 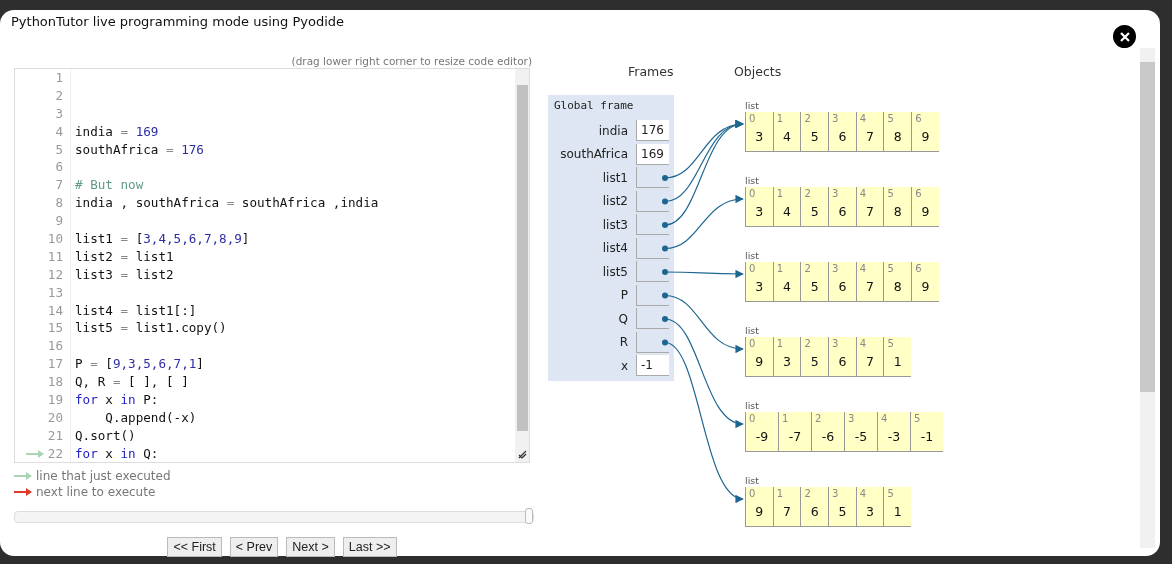 I want to click on line-number: 12, so click(x=55, y=274).